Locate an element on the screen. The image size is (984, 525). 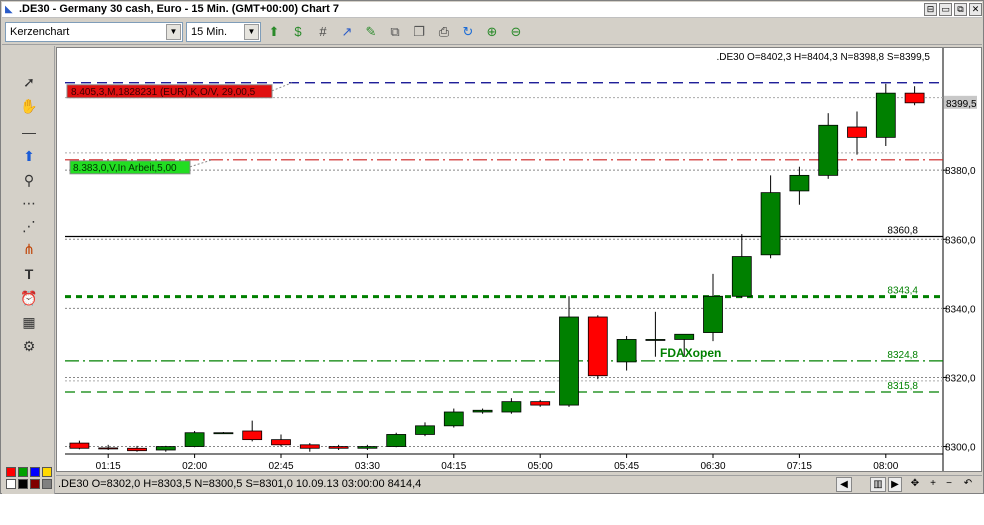
restore-button: ▭ is located at coordinates (945, 9).